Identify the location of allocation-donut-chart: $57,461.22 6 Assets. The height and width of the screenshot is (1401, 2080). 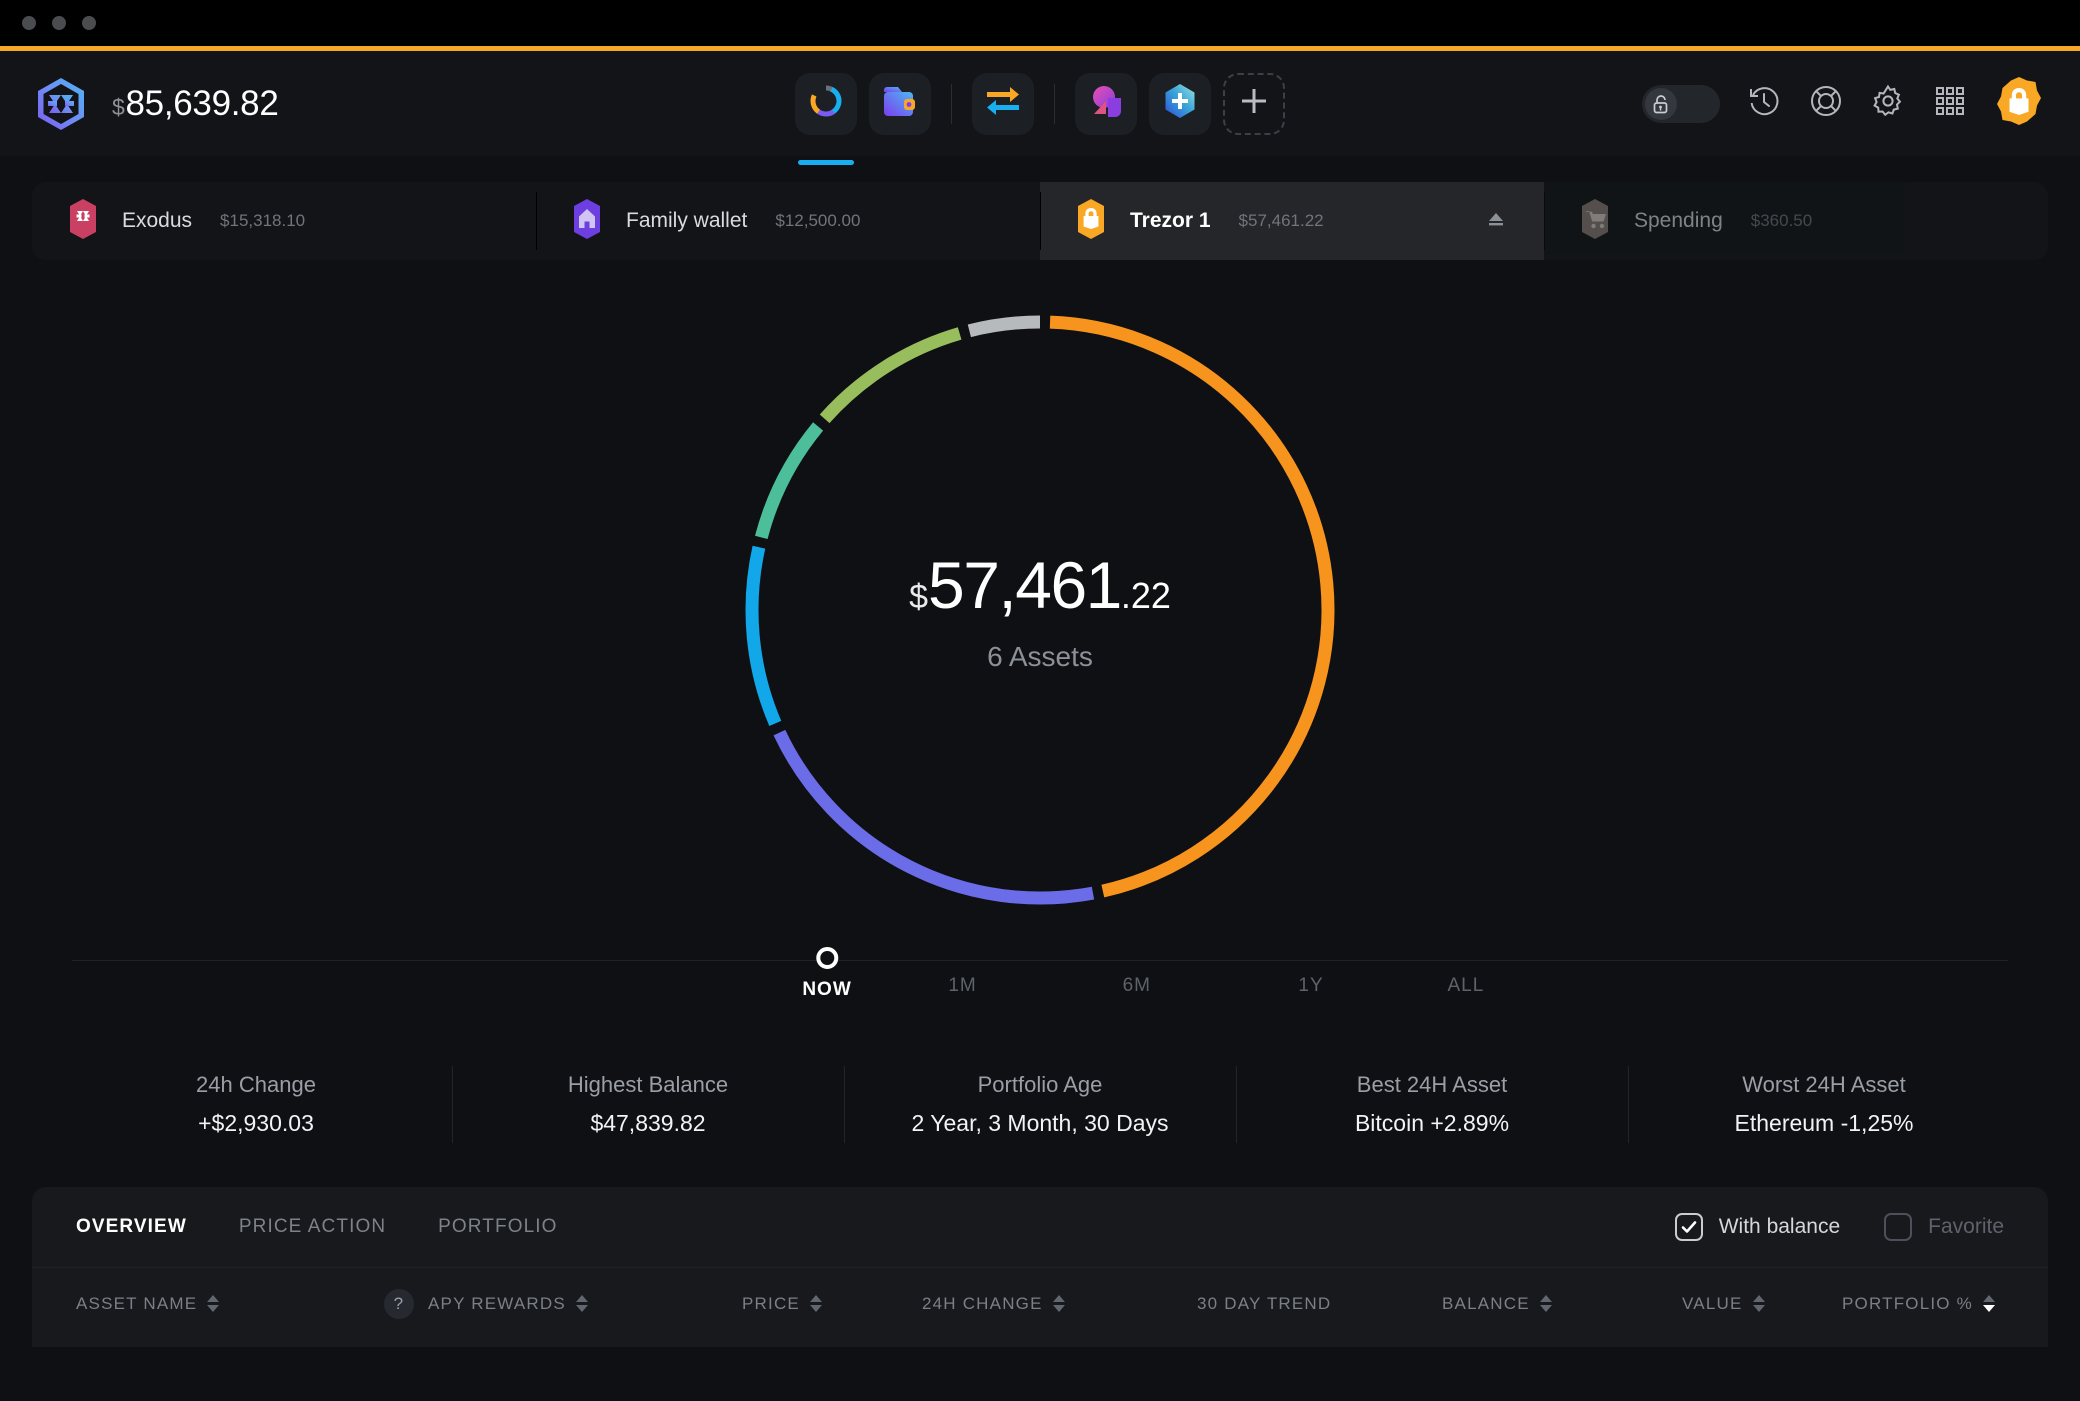
(1040, 610).